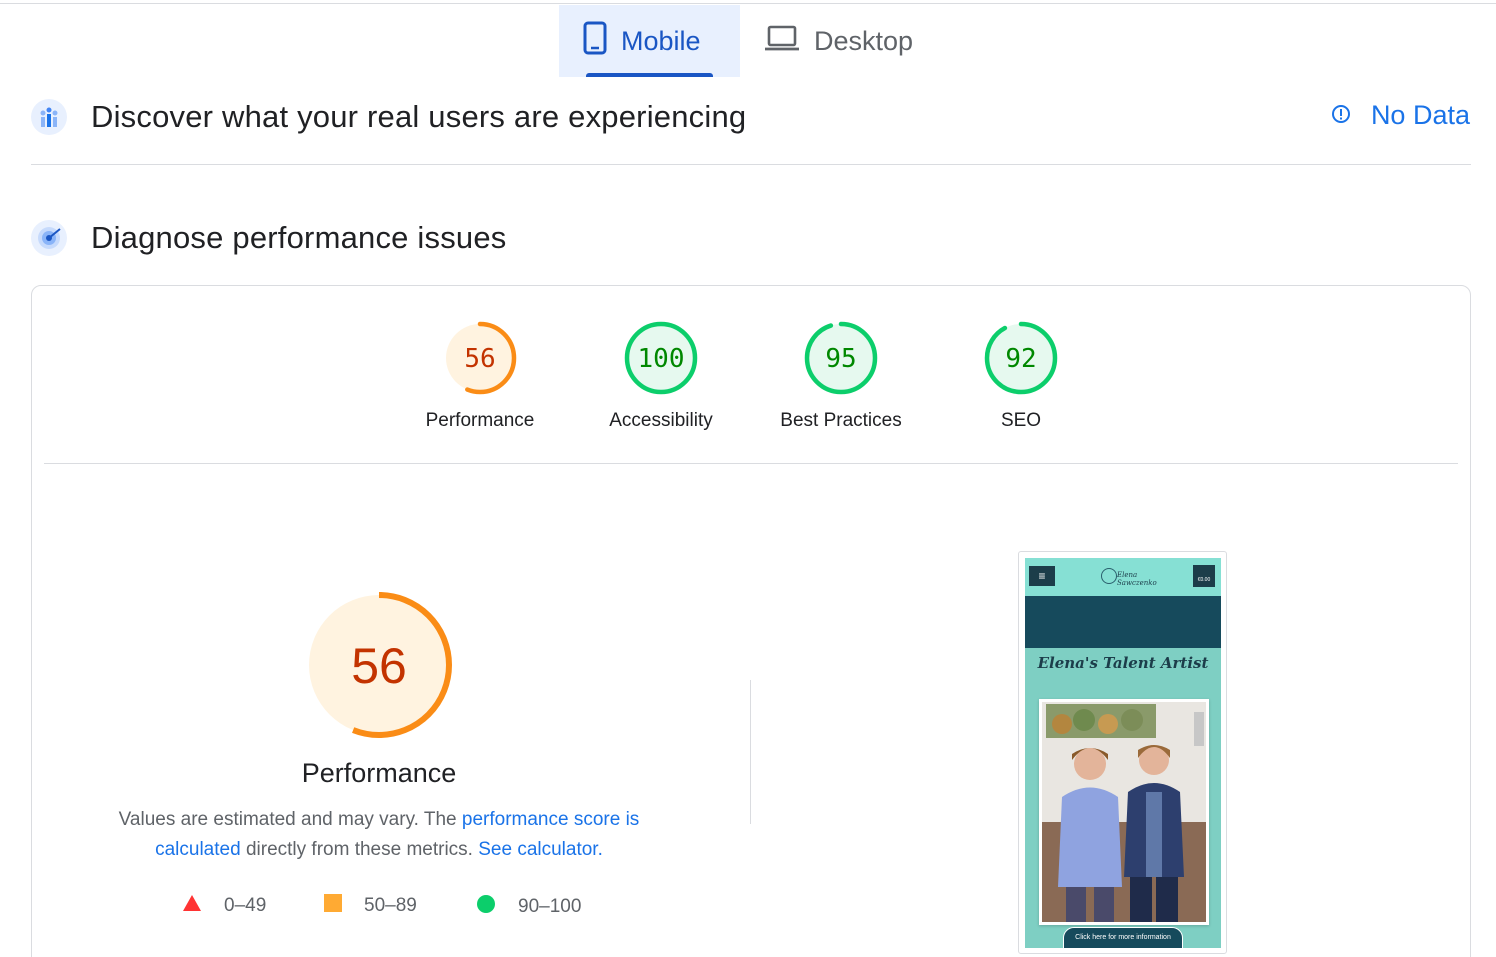 This screenshot has height=957, width=1496. I want to click on tab-desktop: Desktop, so click(840, 41).